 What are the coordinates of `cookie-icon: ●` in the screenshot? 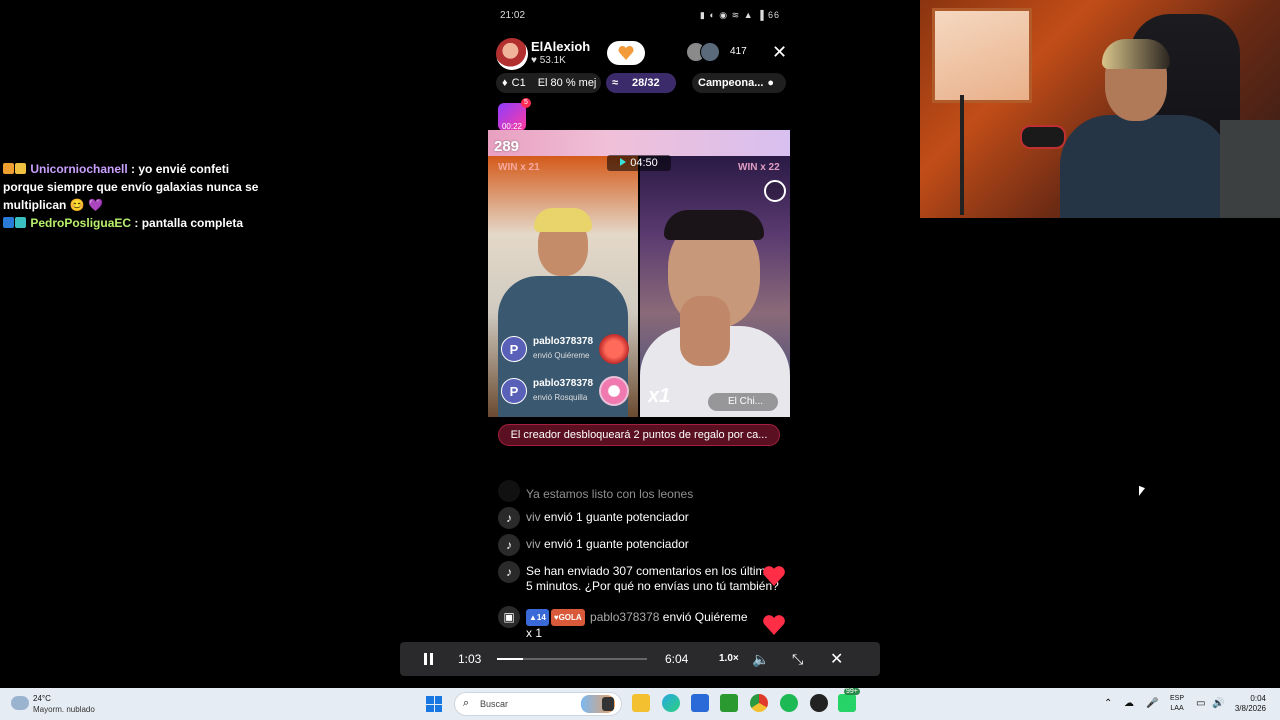 It's located at (771, 83).